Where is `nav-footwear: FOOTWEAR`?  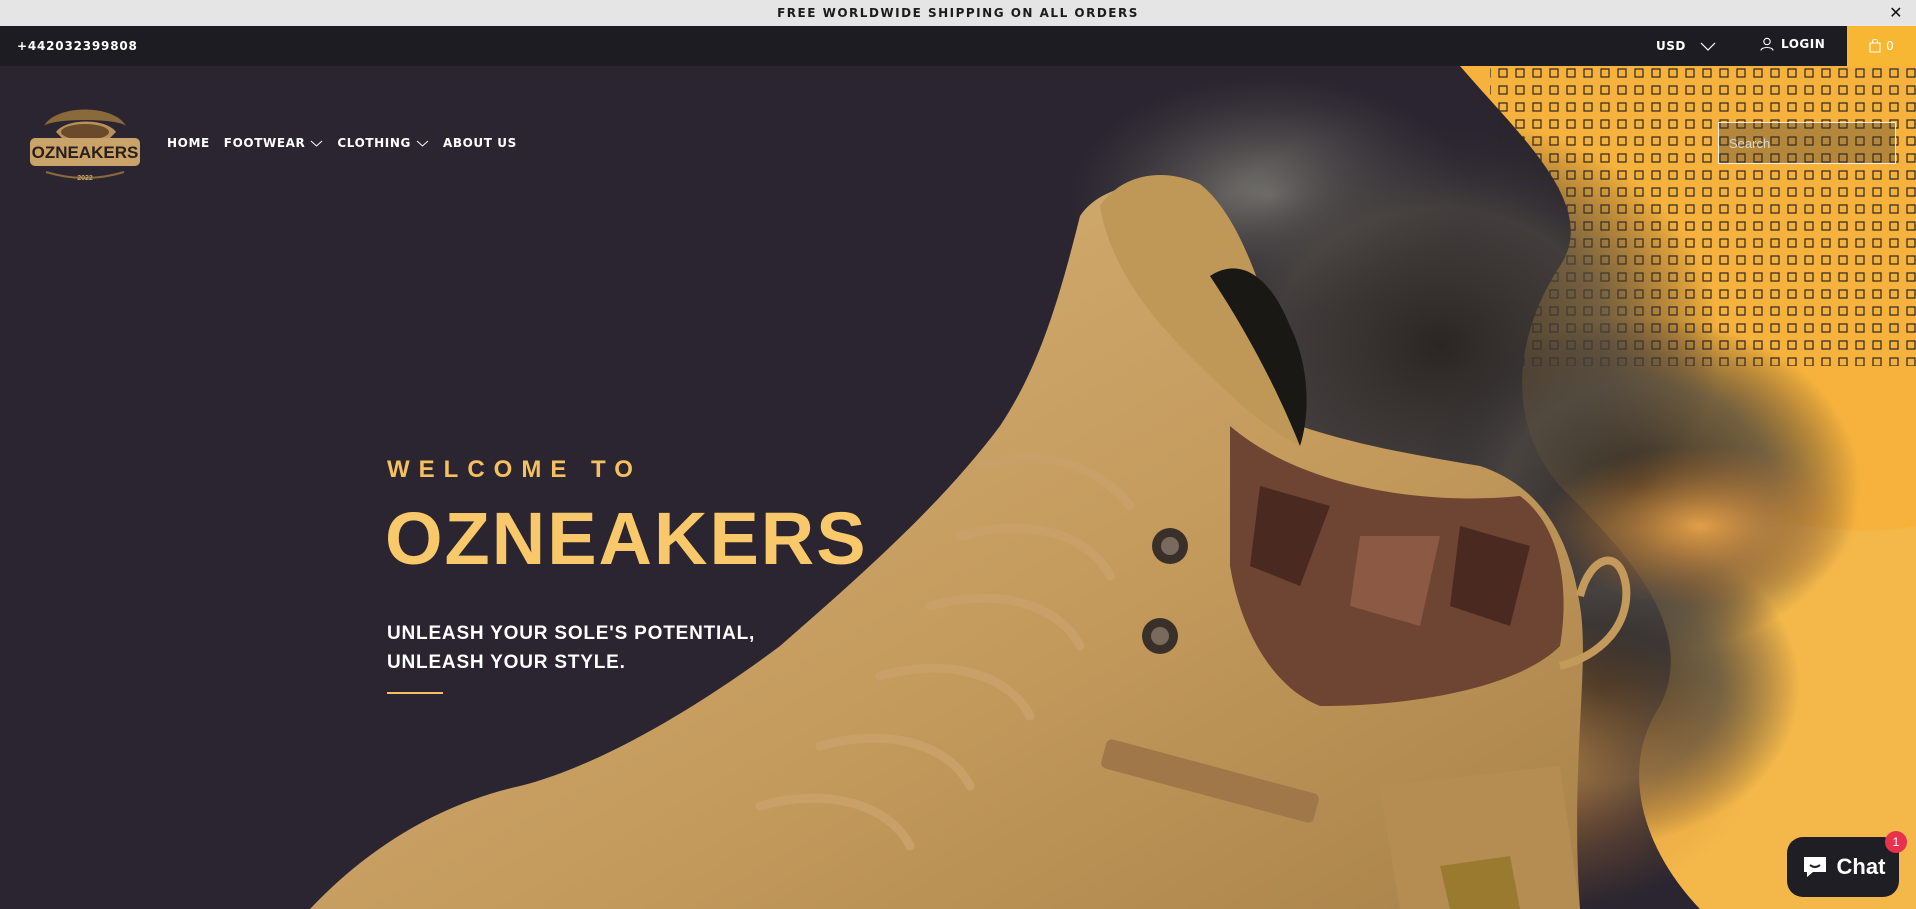
nav-footwear: FOOTWEAR is located at coordinates (274, 143).